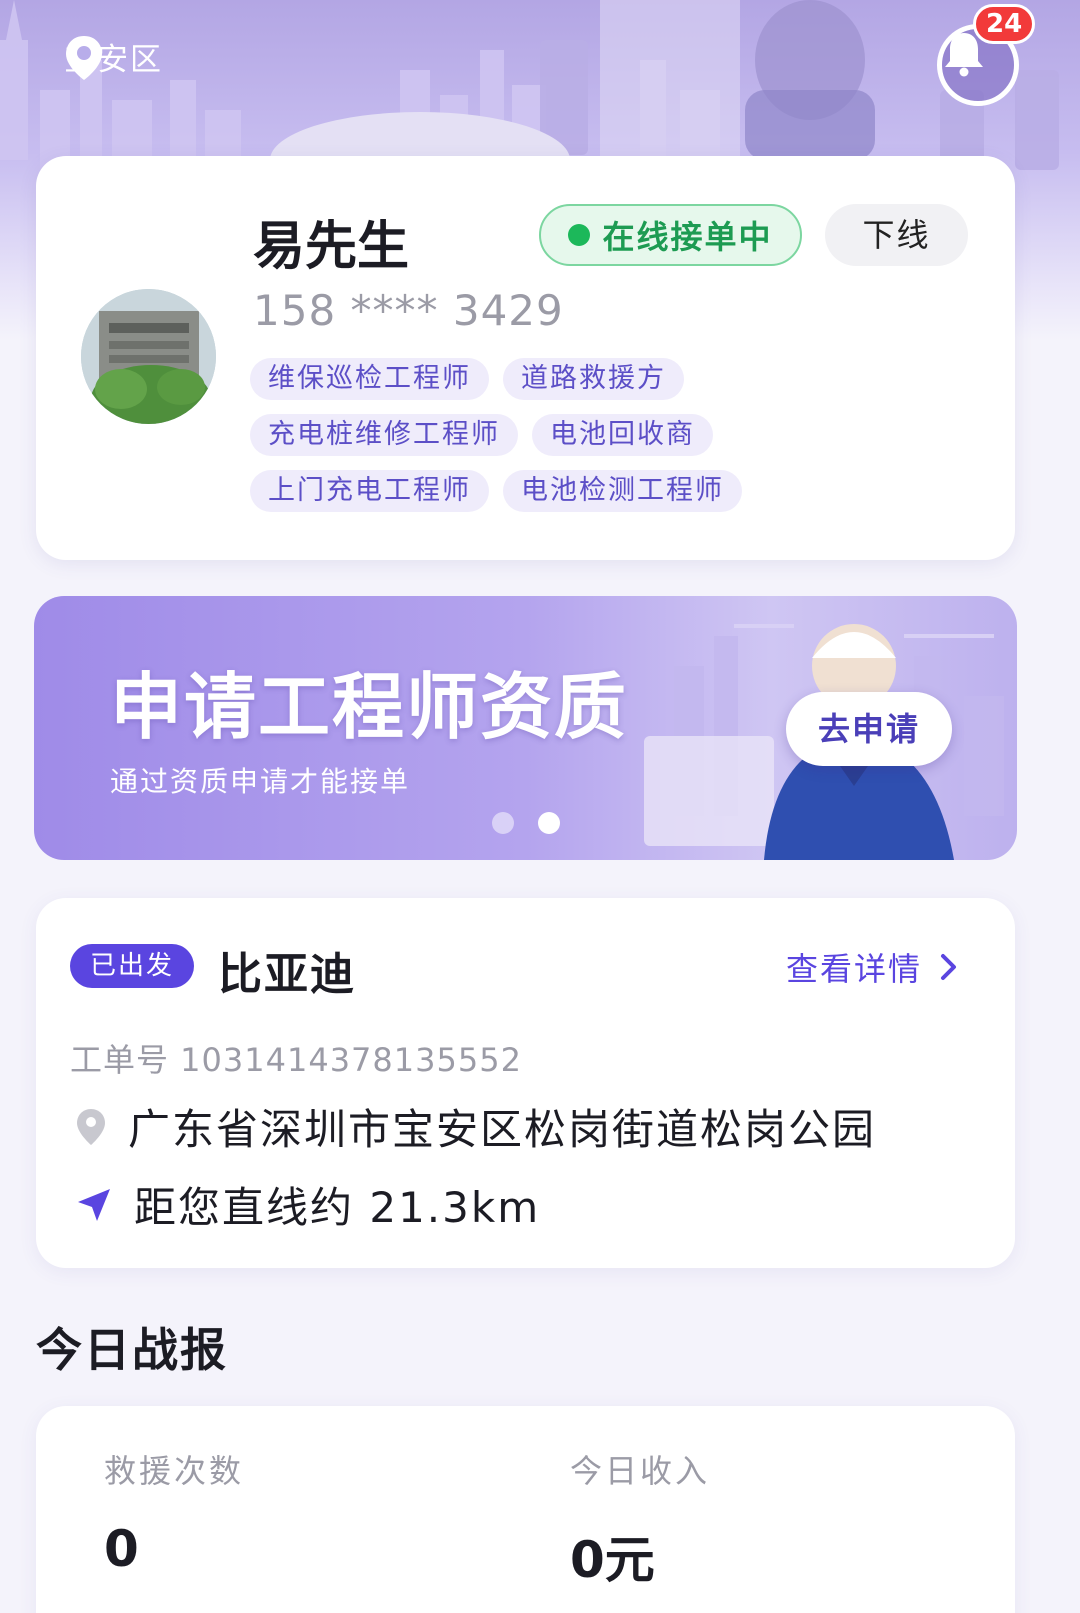 The width and height of the screenshot is (1080, 1613). What do you see at coordinates (612, 1560) in the screenshot?
I see `stat-value: 0元` at bounding box center [612, 1560].